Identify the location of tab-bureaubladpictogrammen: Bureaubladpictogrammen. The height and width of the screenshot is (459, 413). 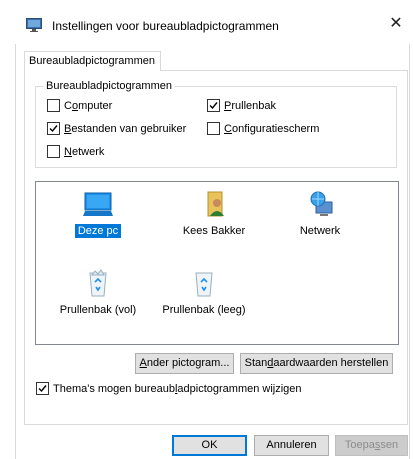
(92, 61).